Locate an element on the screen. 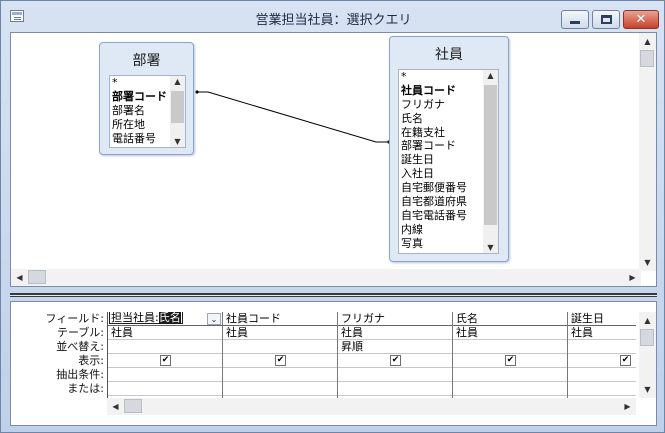 The width and height of the screenshot is (665, 433). table-shain-scrollbar: ▲ ▼ is located at coordinates (490, 161).